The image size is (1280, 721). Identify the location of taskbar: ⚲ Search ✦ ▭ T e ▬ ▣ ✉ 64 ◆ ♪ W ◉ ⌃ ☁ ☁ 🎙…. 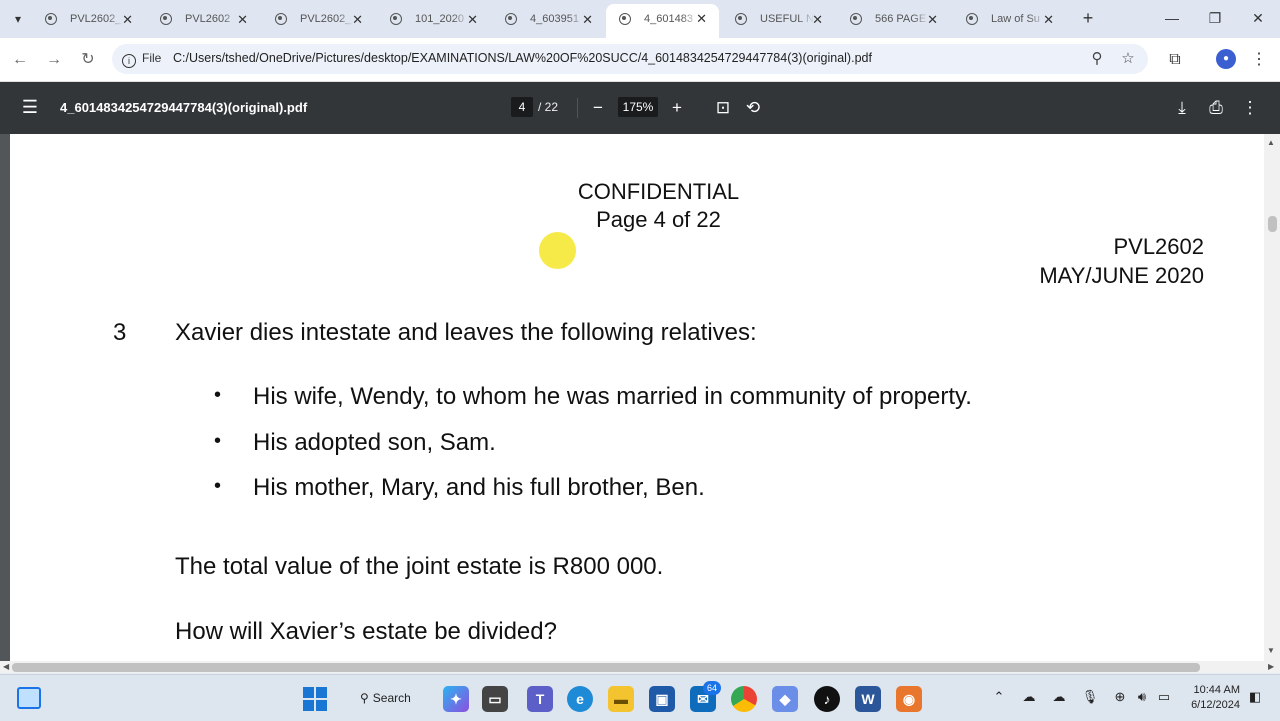
(640, 697).